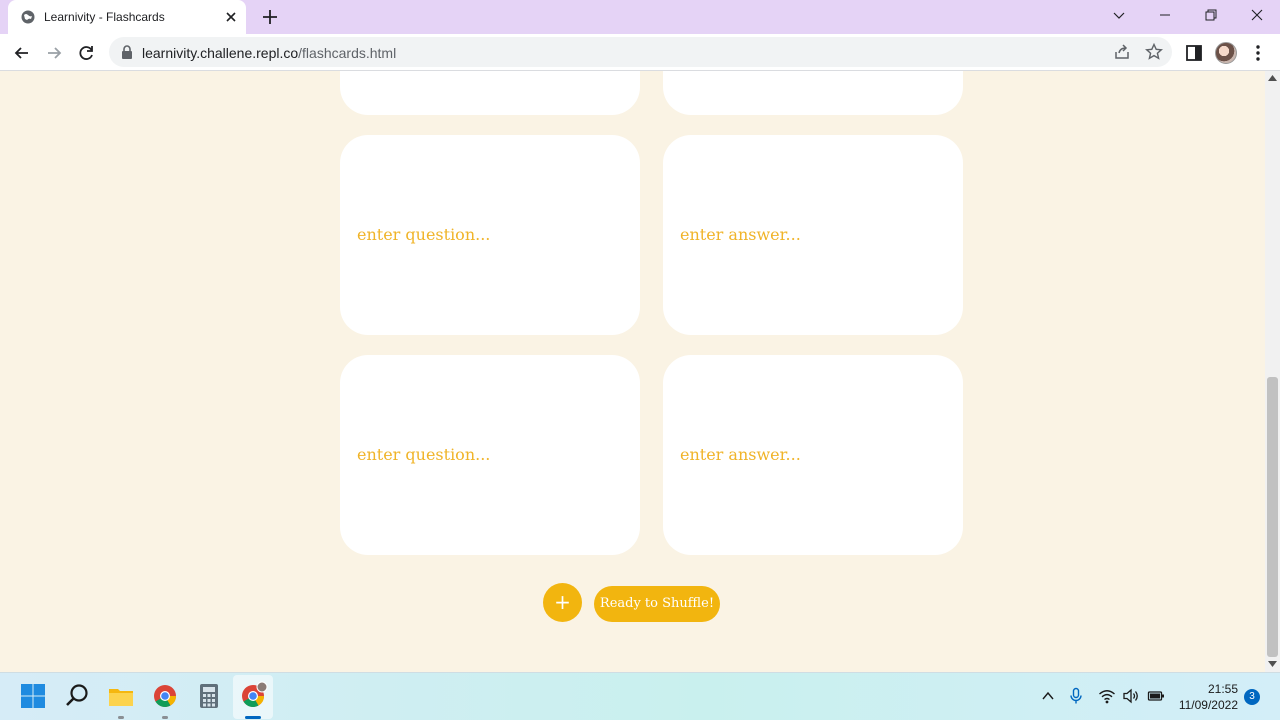 The height and width of the screenshot is (720, 1280). What do you see at coordinates (1107, 696) in the screenshot?
I see `wifi-icon` at bounding box center [1107, 696].